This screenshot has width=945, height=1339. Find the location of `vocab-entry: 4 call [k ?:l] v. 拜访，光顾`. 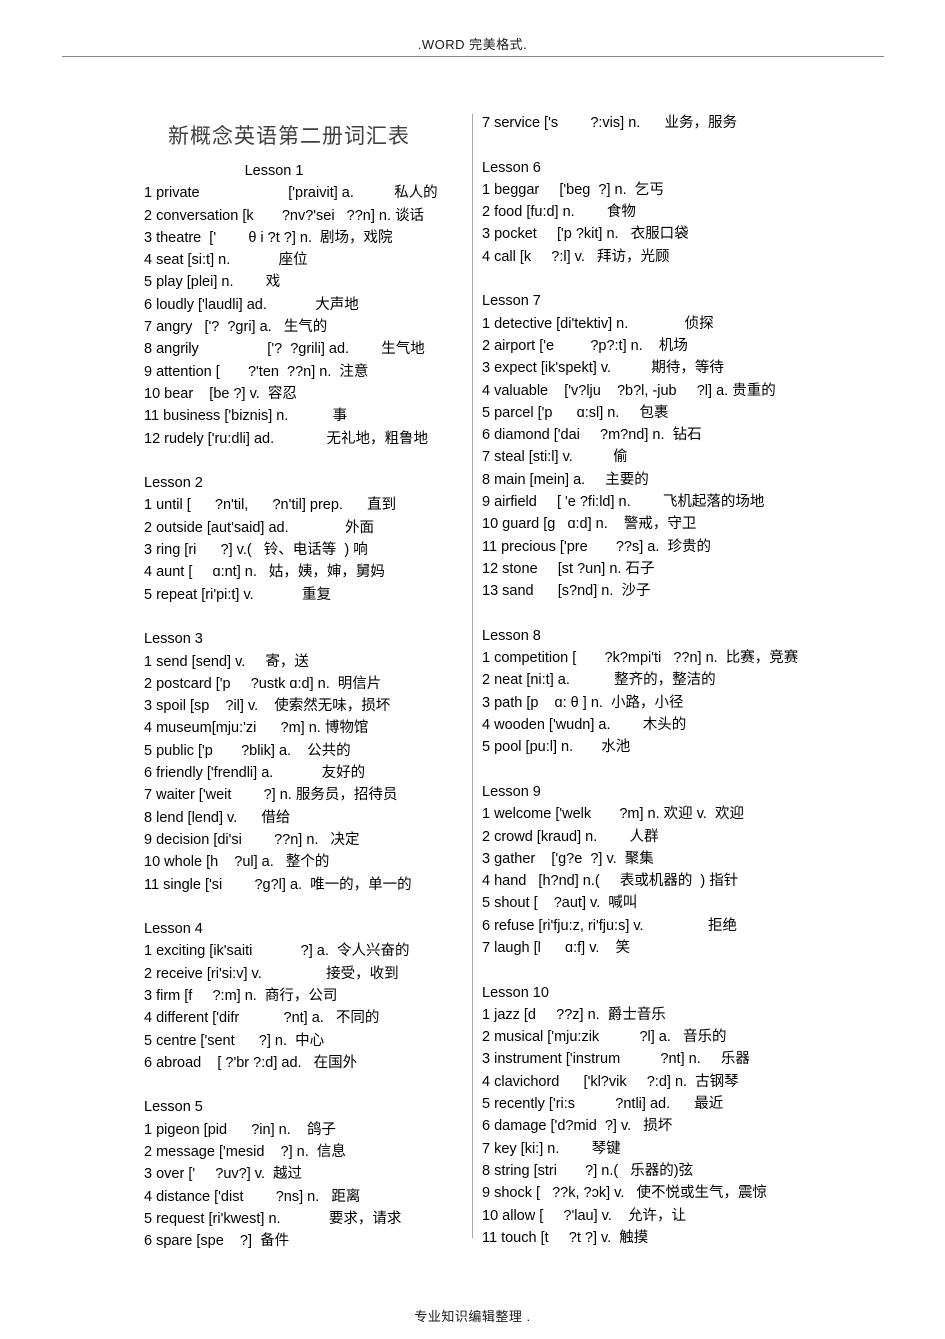

vocab-entry: 4 call [k ?:l] v. 拜访，光顾 is located at coordinates (576, 256).